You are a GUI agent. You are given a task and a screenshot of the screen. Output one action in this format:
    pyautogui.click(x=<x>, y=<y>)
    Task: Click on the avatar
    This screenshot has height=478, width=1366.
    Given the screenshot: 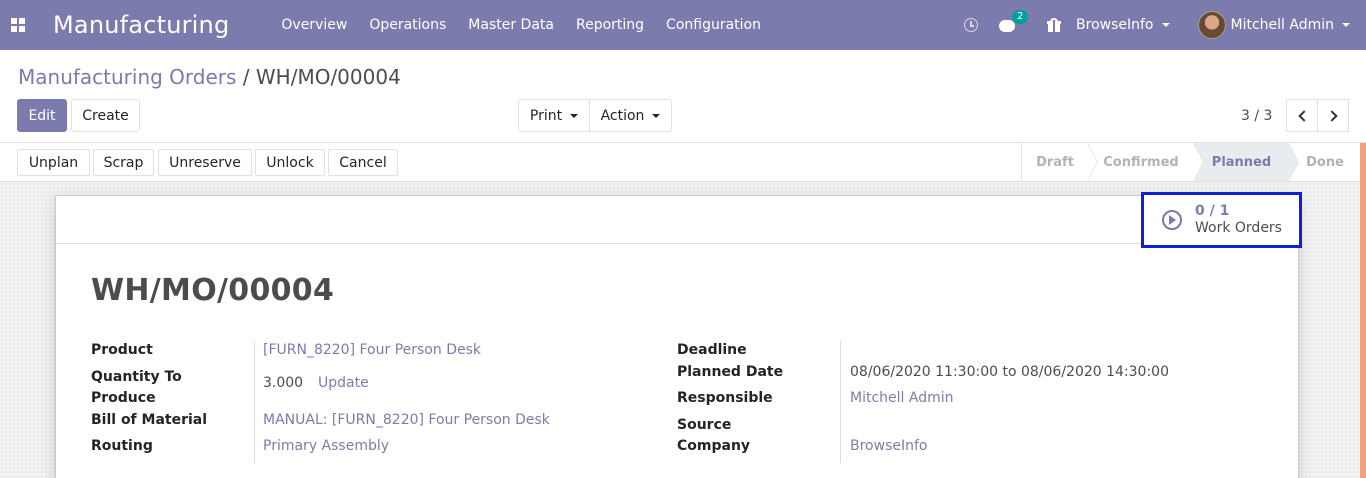 What is the action you would take?
    pyautogui.click(x=1211, y=25)
    